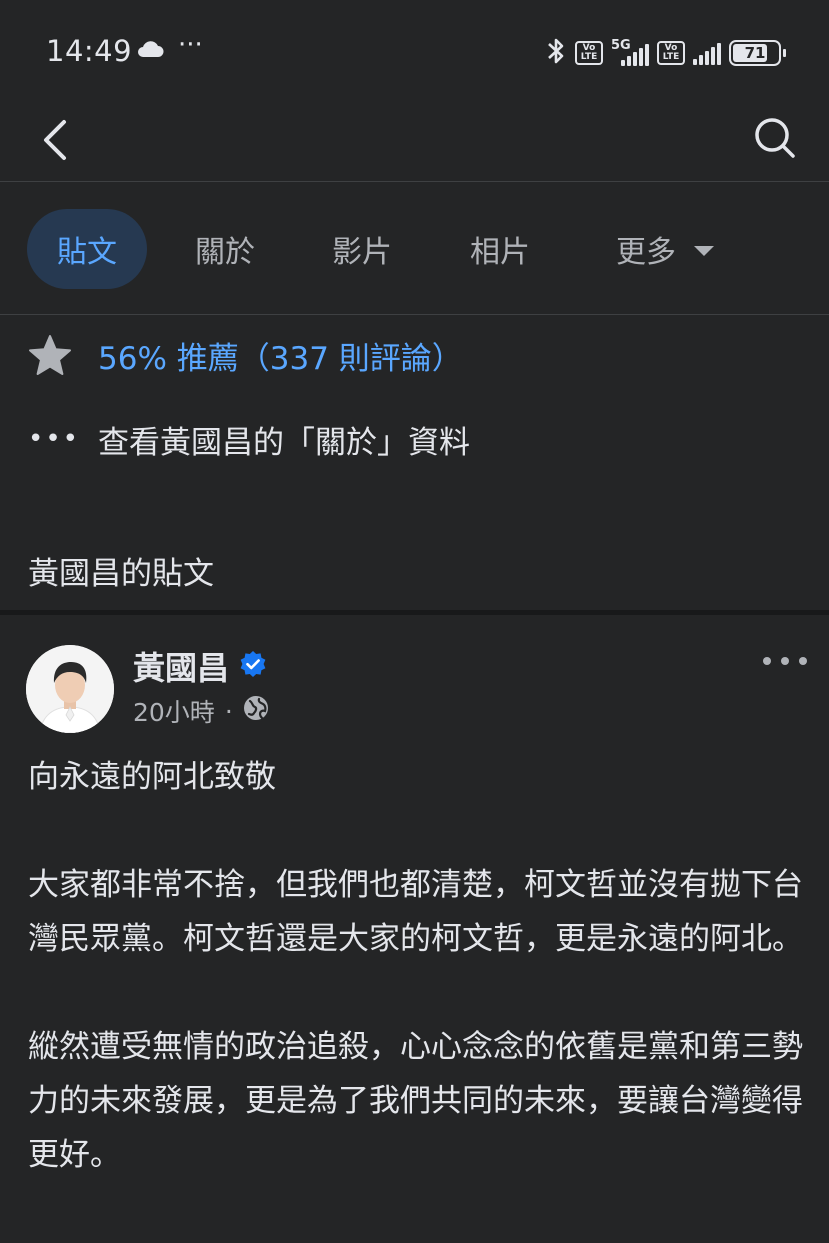 The width and height of the screenshot is (829, 1243). I want to click on verified-badge-icon, so click(253, 666).